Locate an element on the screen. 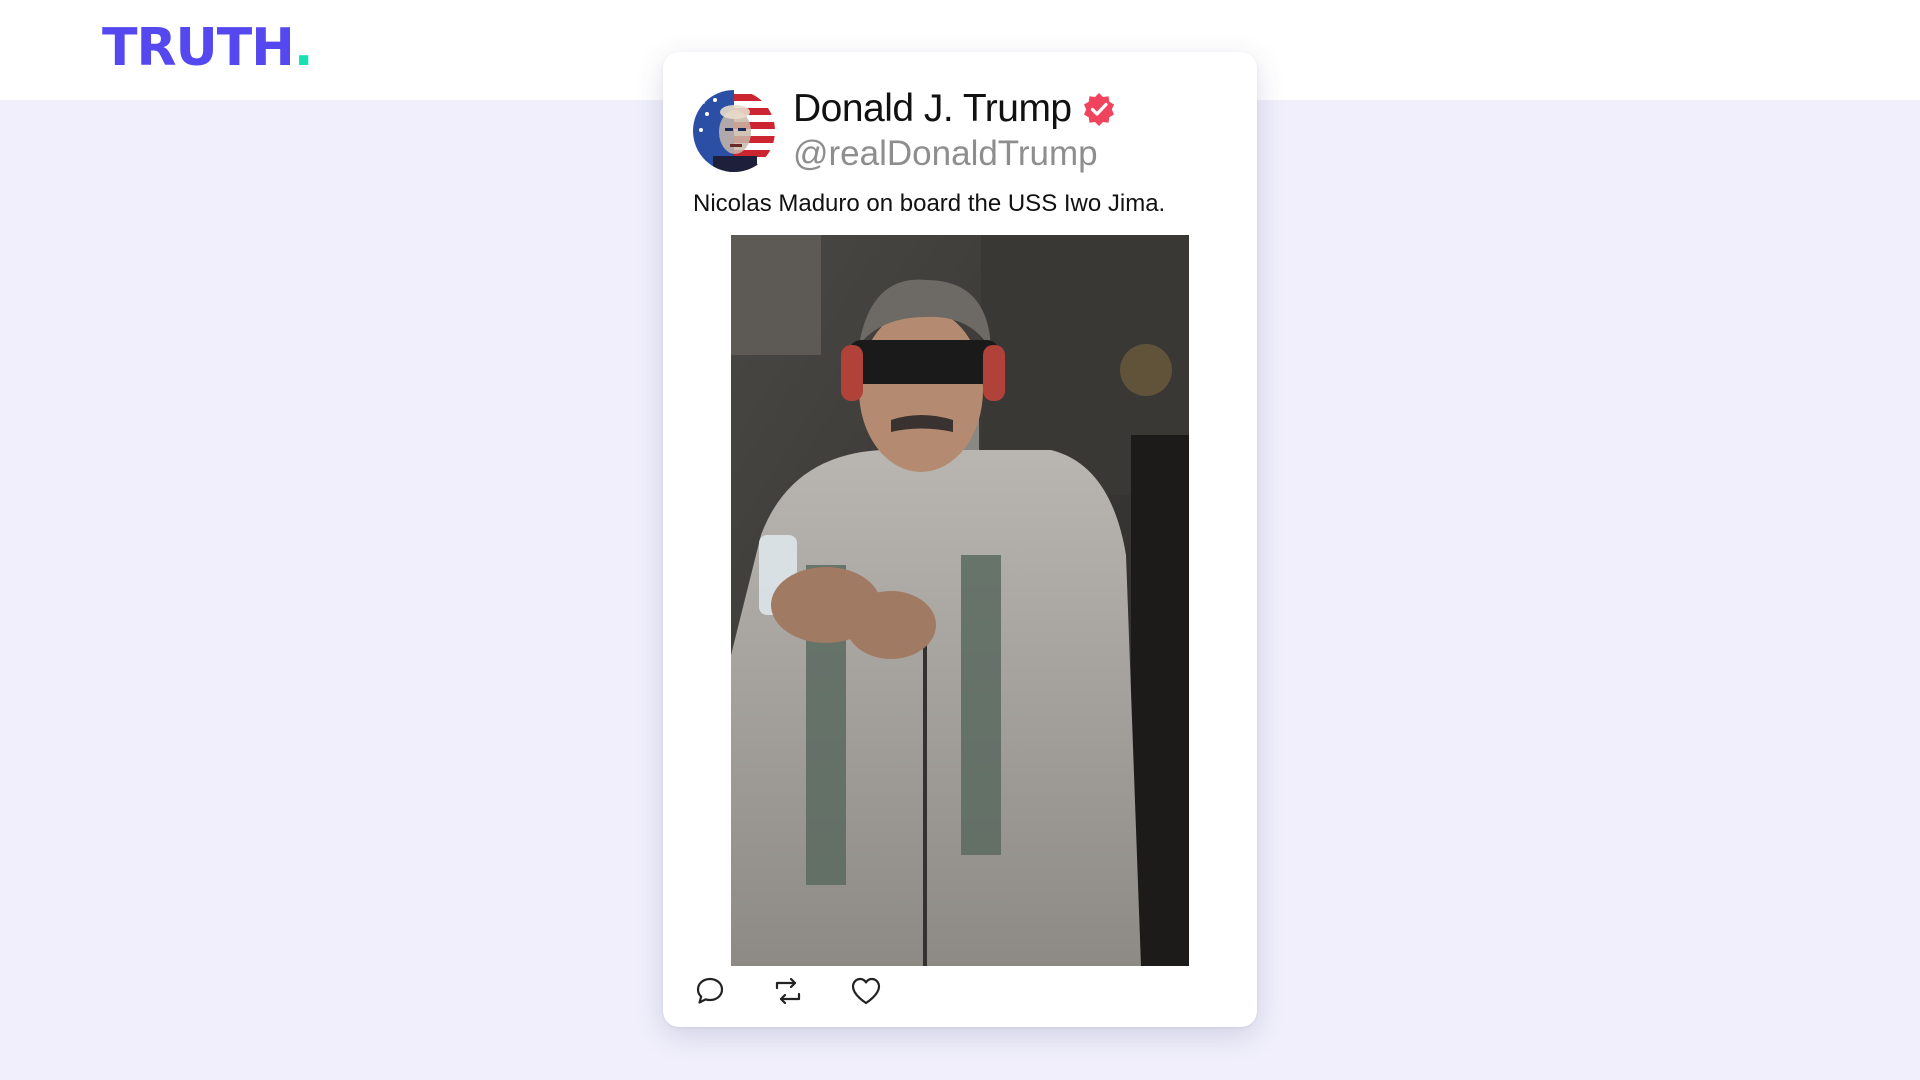 This screenshot has width=1920, height=1080. reply-icon is located at coordinates (710, 991).